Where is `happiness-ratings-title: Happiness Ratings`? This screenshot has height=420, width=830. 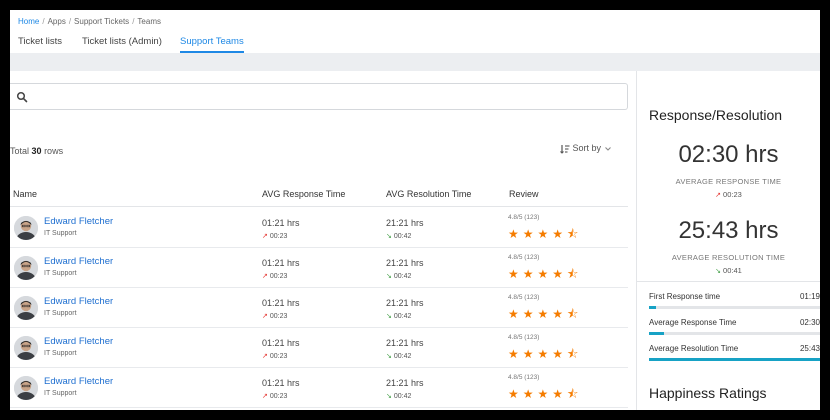 happiness-ratings-title: Happiness Ratings is located at coordinates (708, 393).